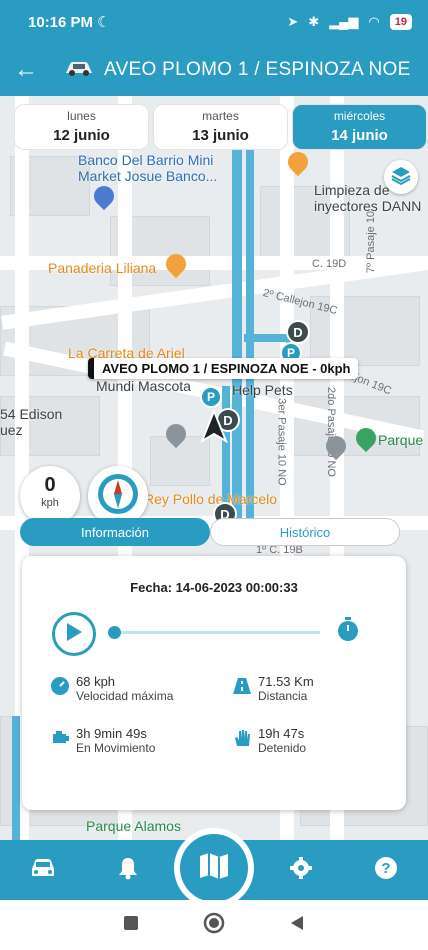 This screenshot has height=950, width=428. I want to click on page-title: AVEO PLOMO 1 / ESPINOZA NOE, so click(257, 69).